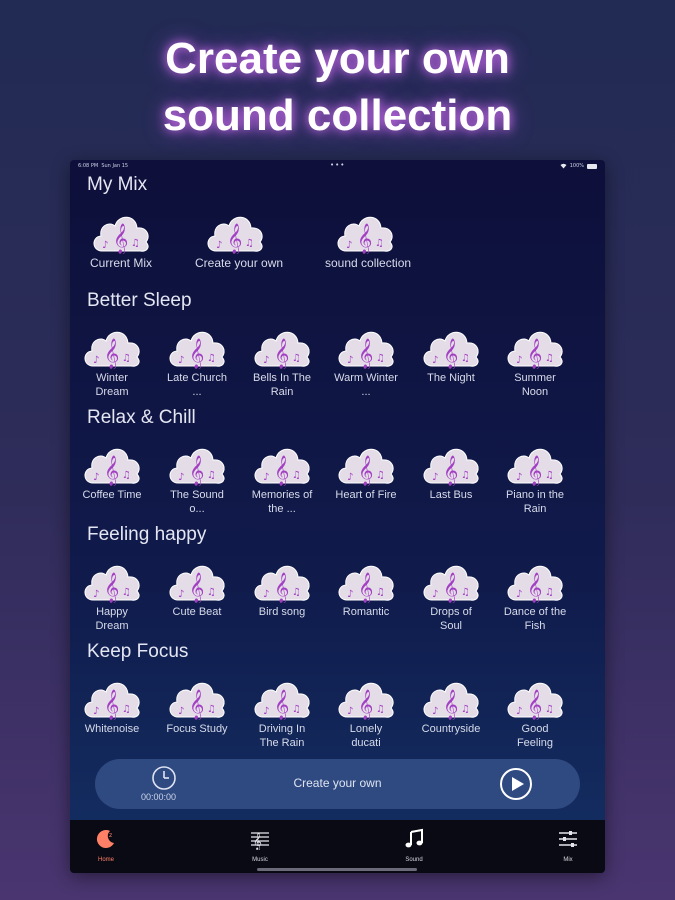  I want to click on moon-icon: z, so click(105, 839).